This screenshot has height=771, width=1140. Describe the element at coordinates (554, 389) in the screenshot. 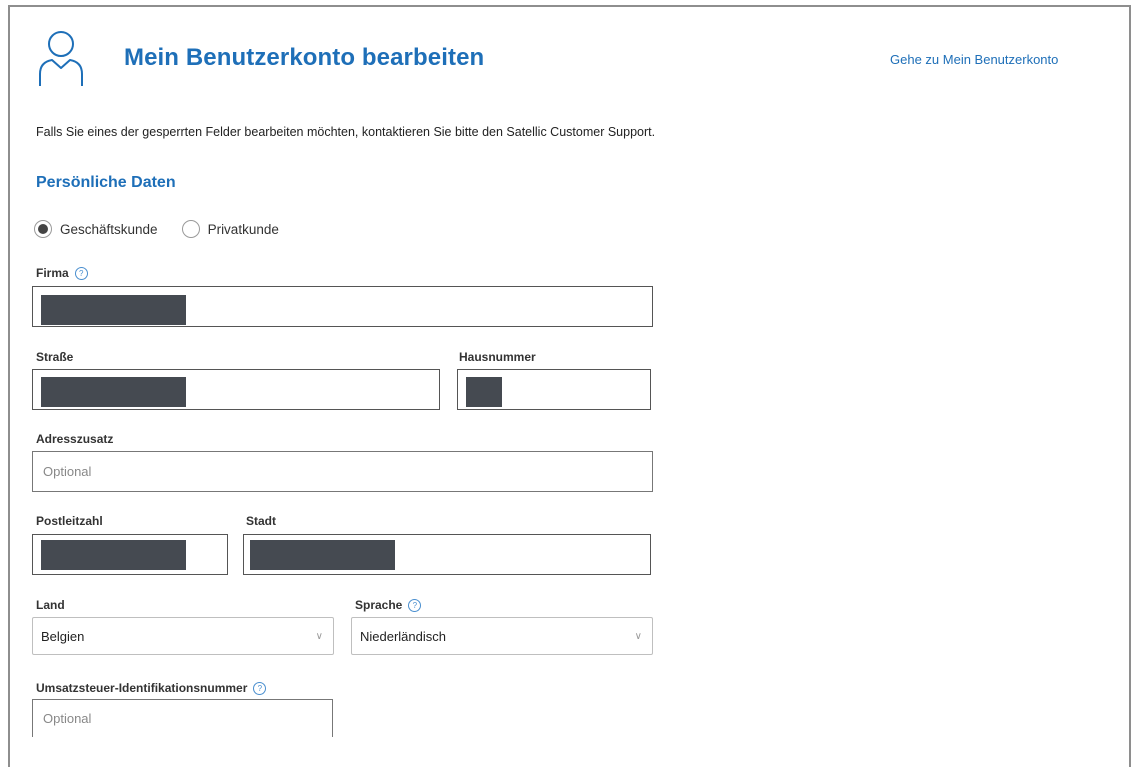

I see `hausnummer-input` at that location.